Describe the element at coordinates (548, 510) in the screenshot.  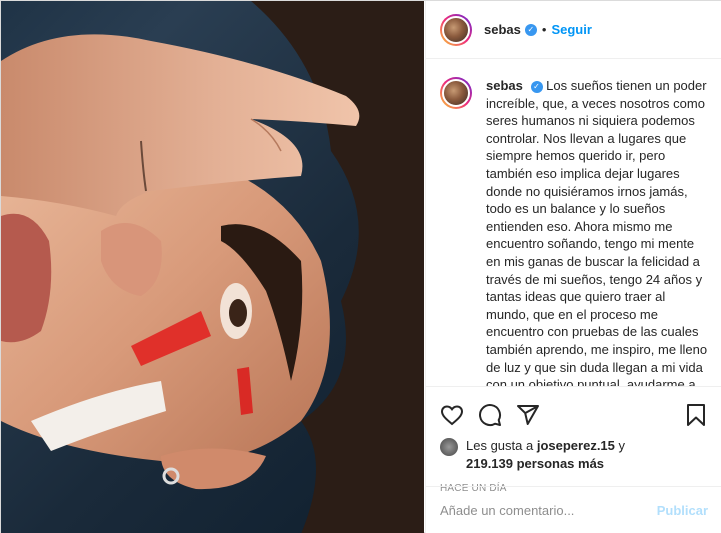
I see `comment-input` at that location.